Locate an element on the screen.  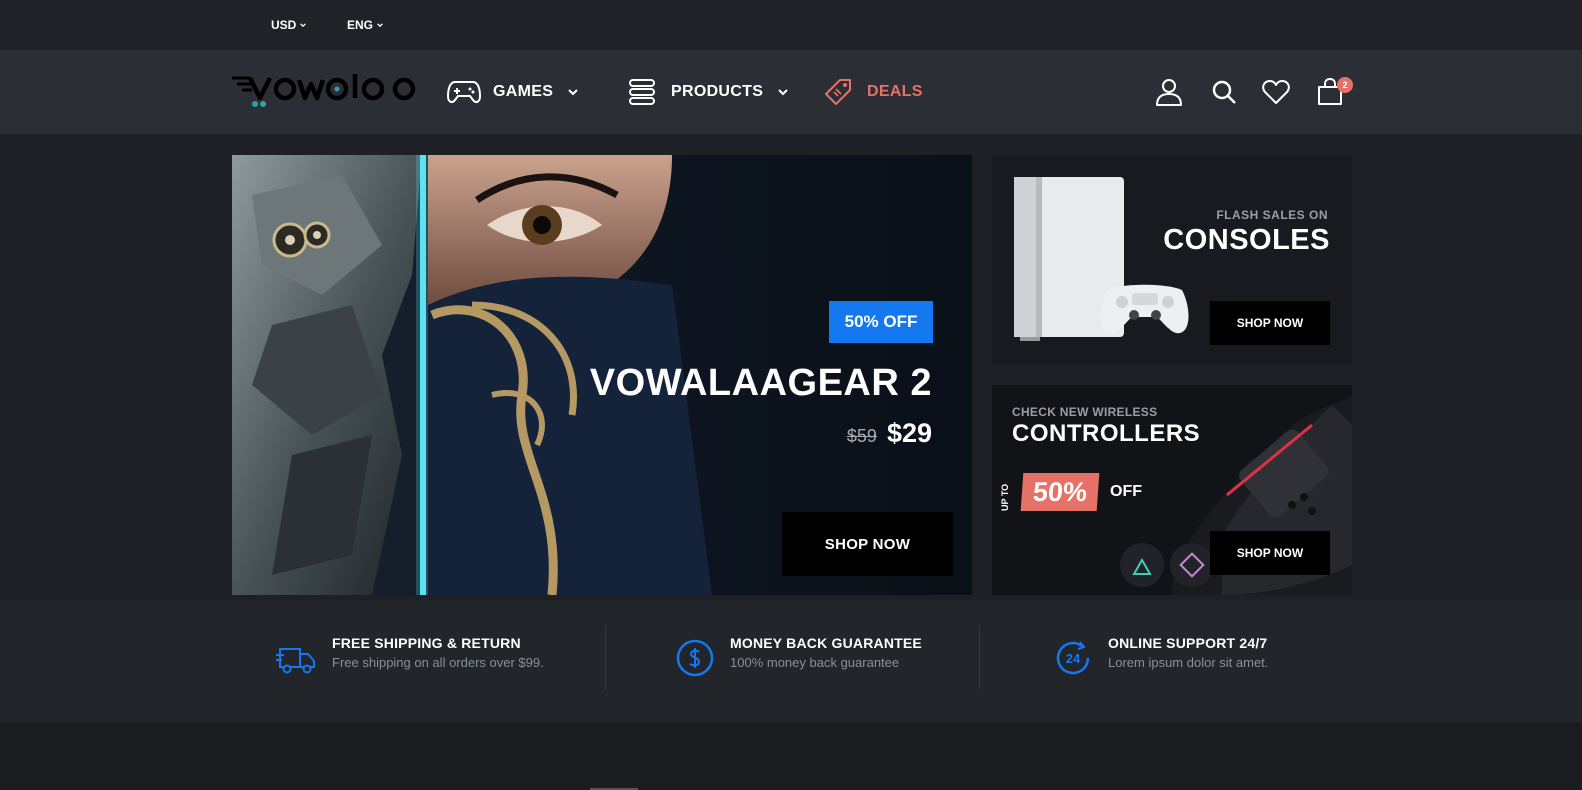
nav-games: GAMES is located at coordinates (513, 92).